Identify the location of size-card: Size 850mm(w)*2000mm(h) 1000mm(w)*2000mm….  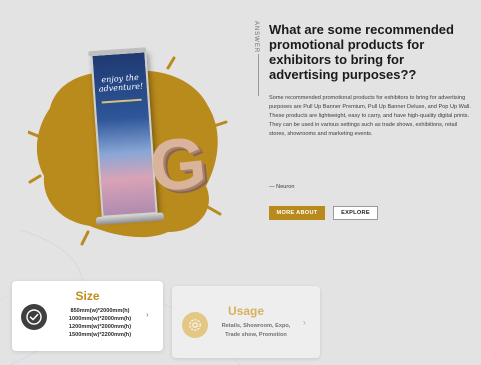
(87, 316).